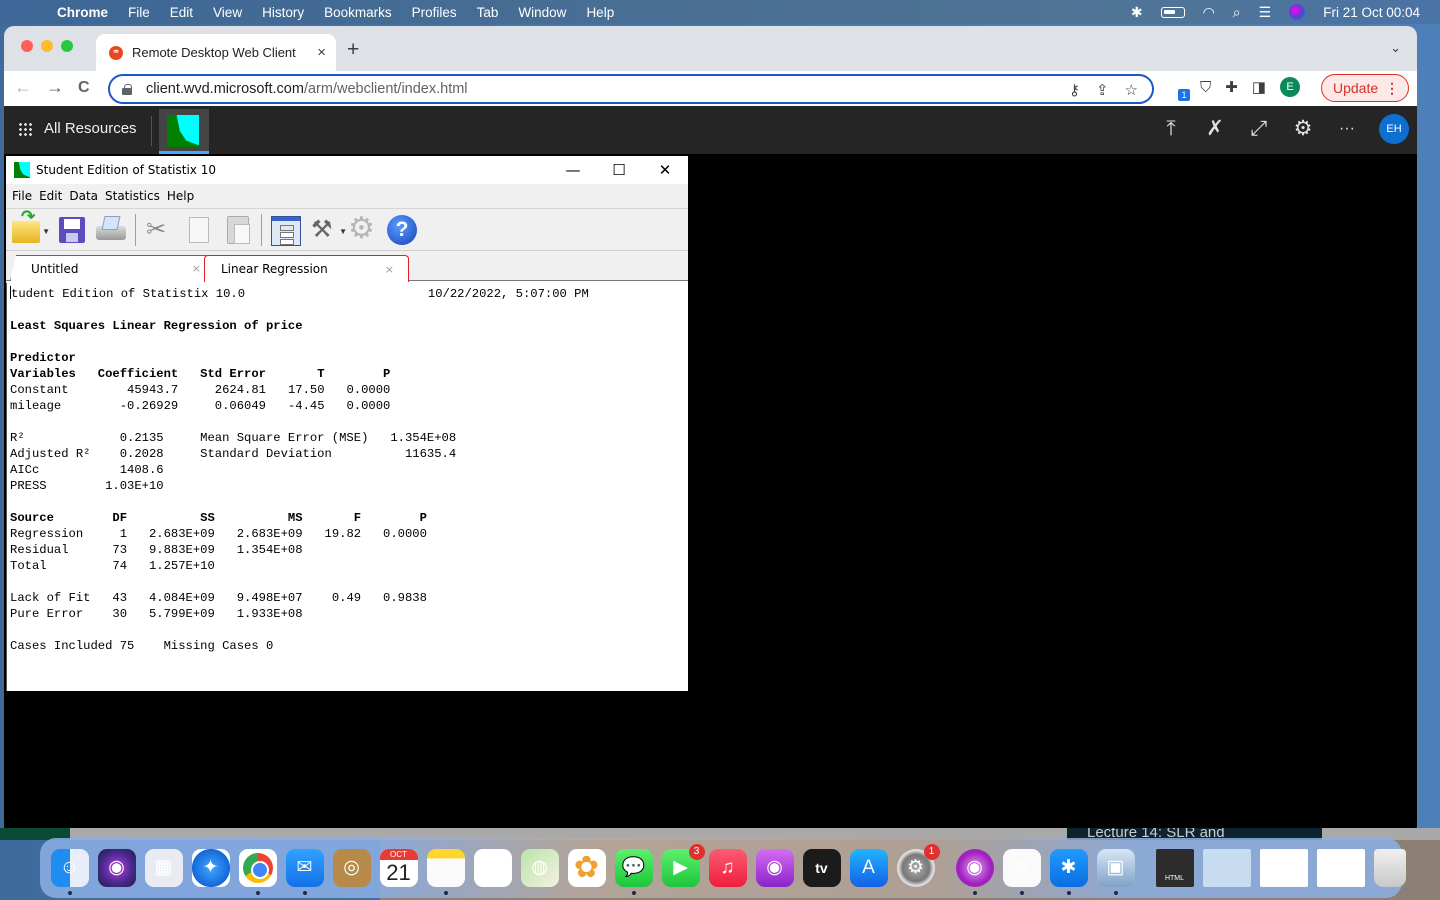  What do you see at coordinates (1347, 129) in the screenshot?
I see `more-options-icon: ···` at bounding box center [1347, 129].